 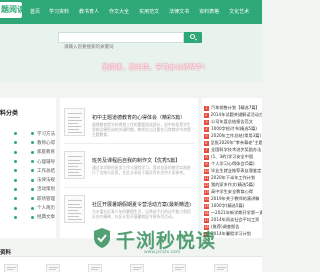 What do you see at coordinates (42, 152) in the screenshot?
I see `category-item: 家庭教育` at bounding box center [42, 152].